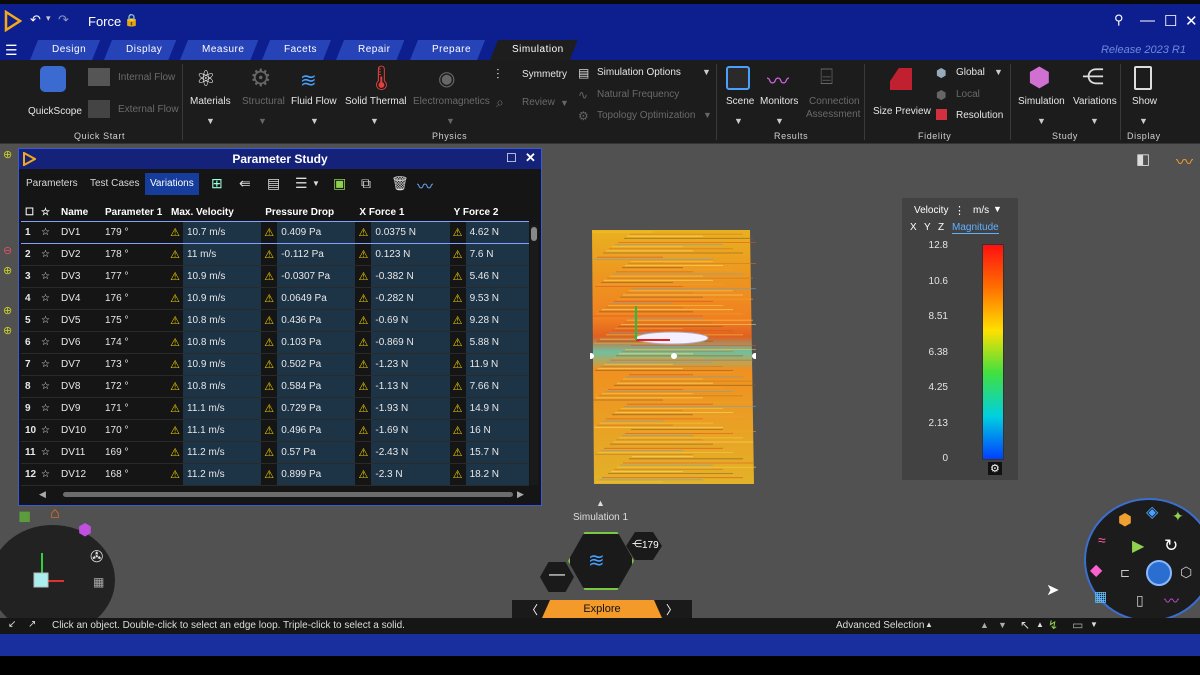 Image resolution: width=1200 pixels, height=675 pixels. I want to click on side-marker-icon: ⊕, so click(7, 330).